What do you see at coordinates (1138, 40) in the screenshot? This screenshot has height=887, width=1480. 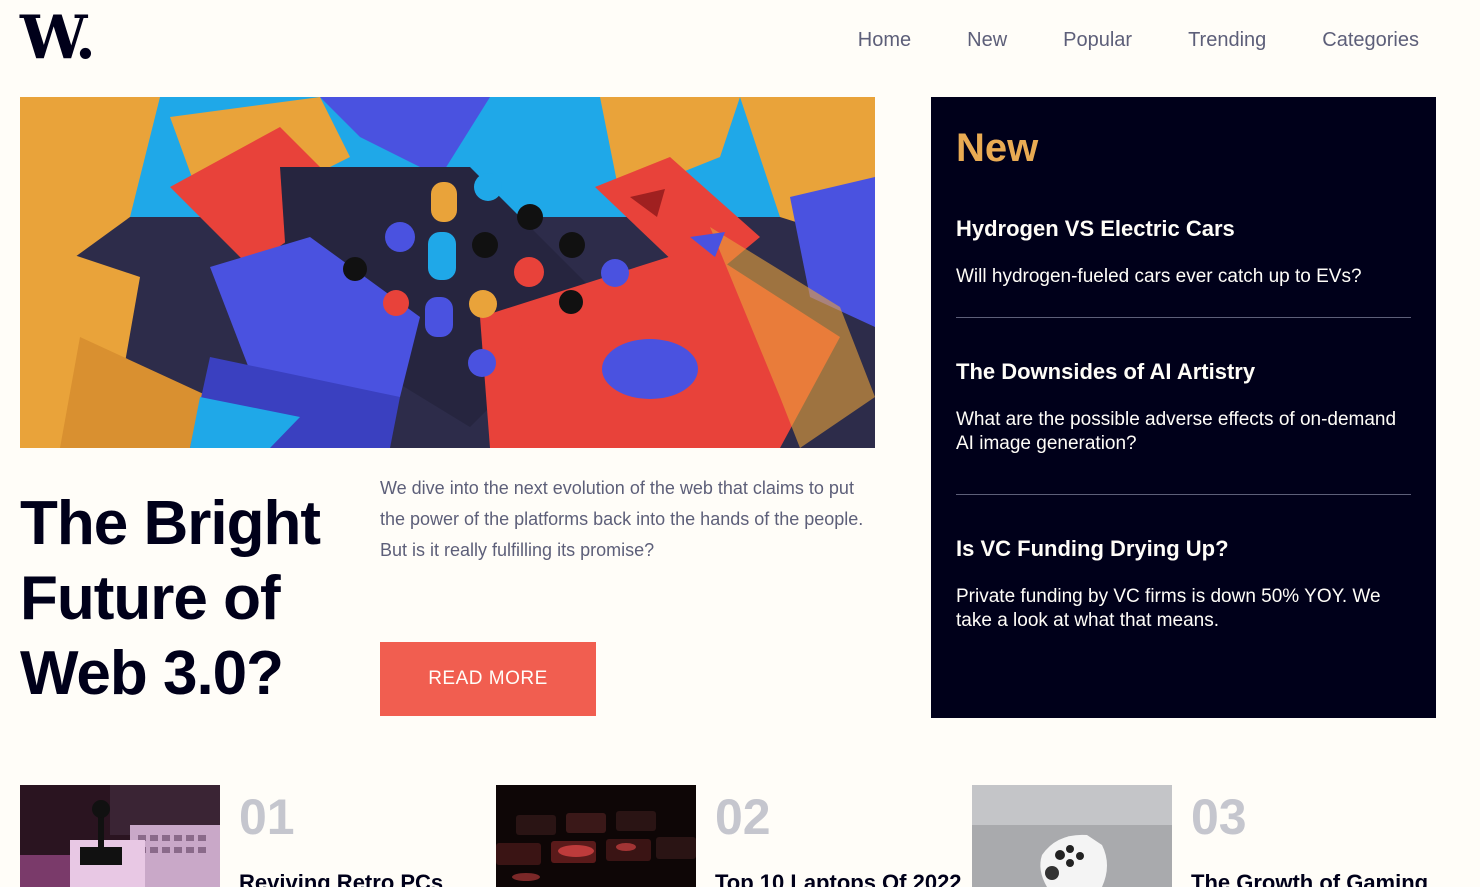 I see `main-nav: Home New Popular Trending Categories` at bounding box center [1138, 40].